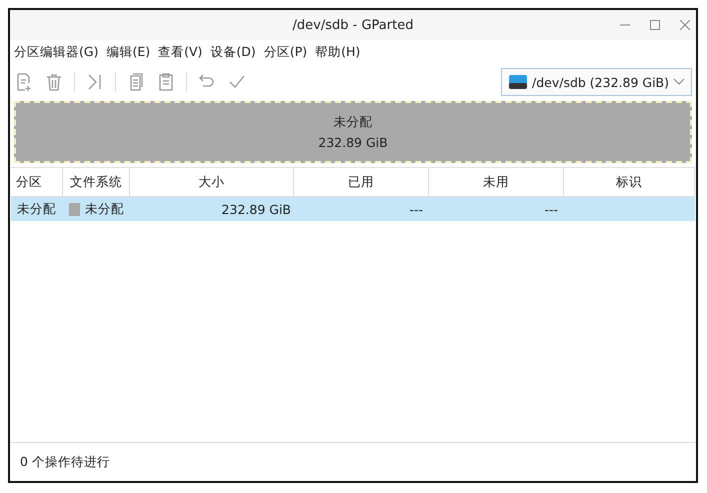  Describe the element at coordinates (286, 52) in the screenshot. I see `menu-item: 分区(P)` at that location.